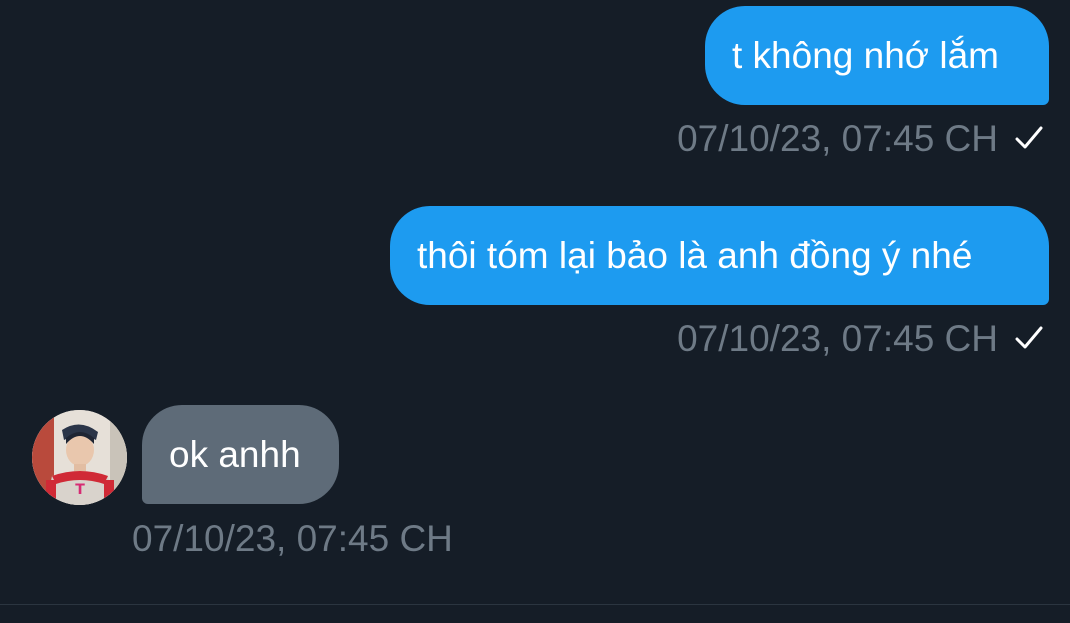 Image resolution: width=1070 pixels, height=623 pixels. I want to click on message-text: t không nhớ lắm, so click(865, 55).